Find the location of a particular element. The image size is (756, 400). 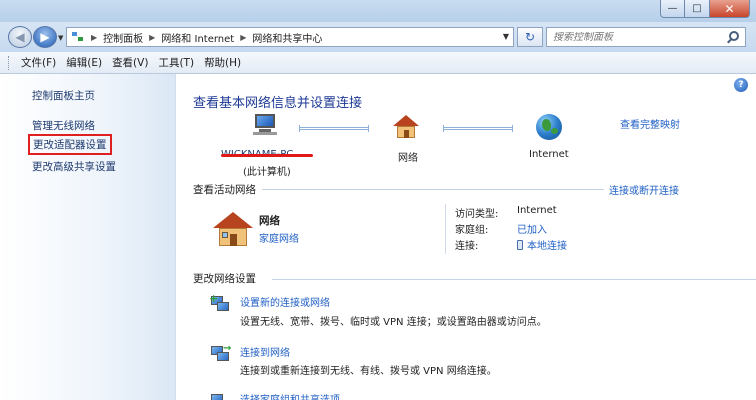

active-network-name: 网络 is located at coordinates (269, 221).